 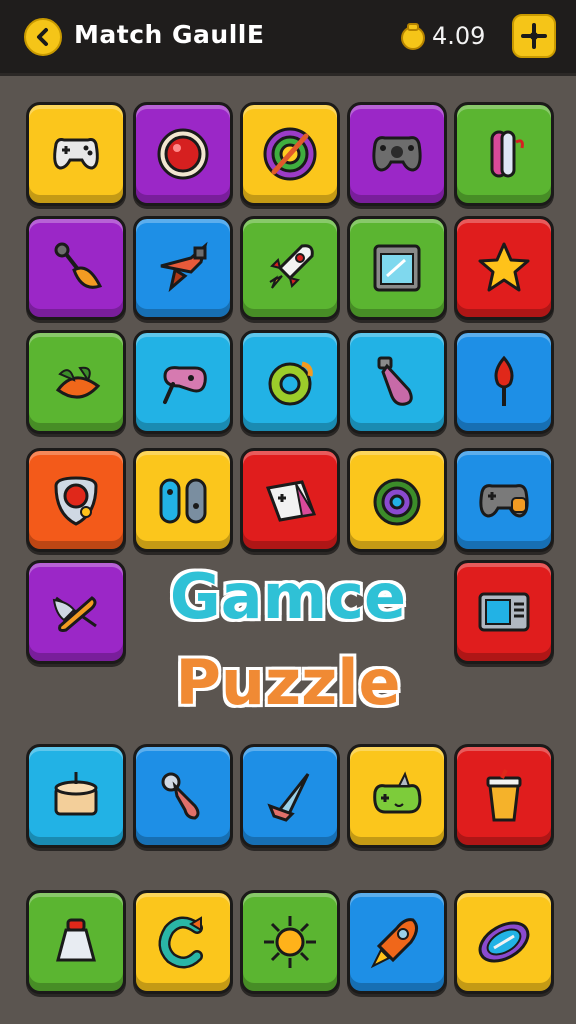 I want to click on cup-icon, so click(x=504, y=795).